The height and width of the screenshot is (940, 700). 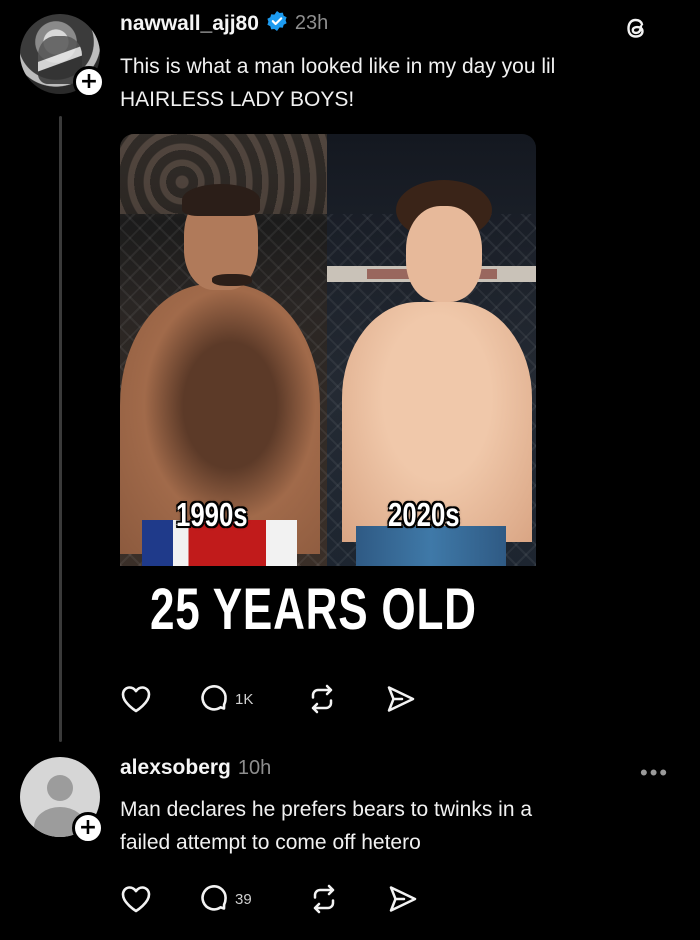 I want to click on more-options-icon: •••, so click(x=654, y=773).